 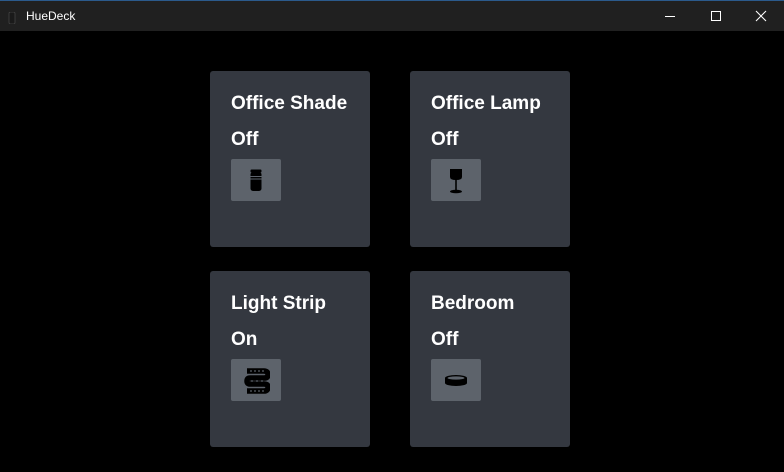 I want to click on tile-name: Light Strip, so click(x=278, y=303).